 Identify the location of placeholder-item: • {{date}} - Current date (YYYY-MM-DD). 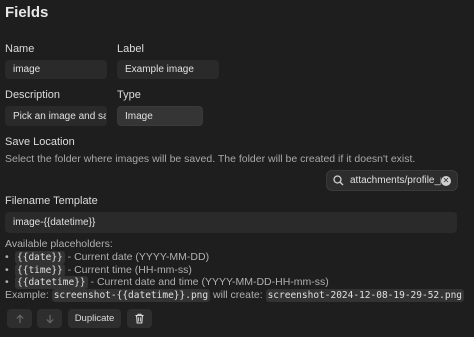
(107, 257).